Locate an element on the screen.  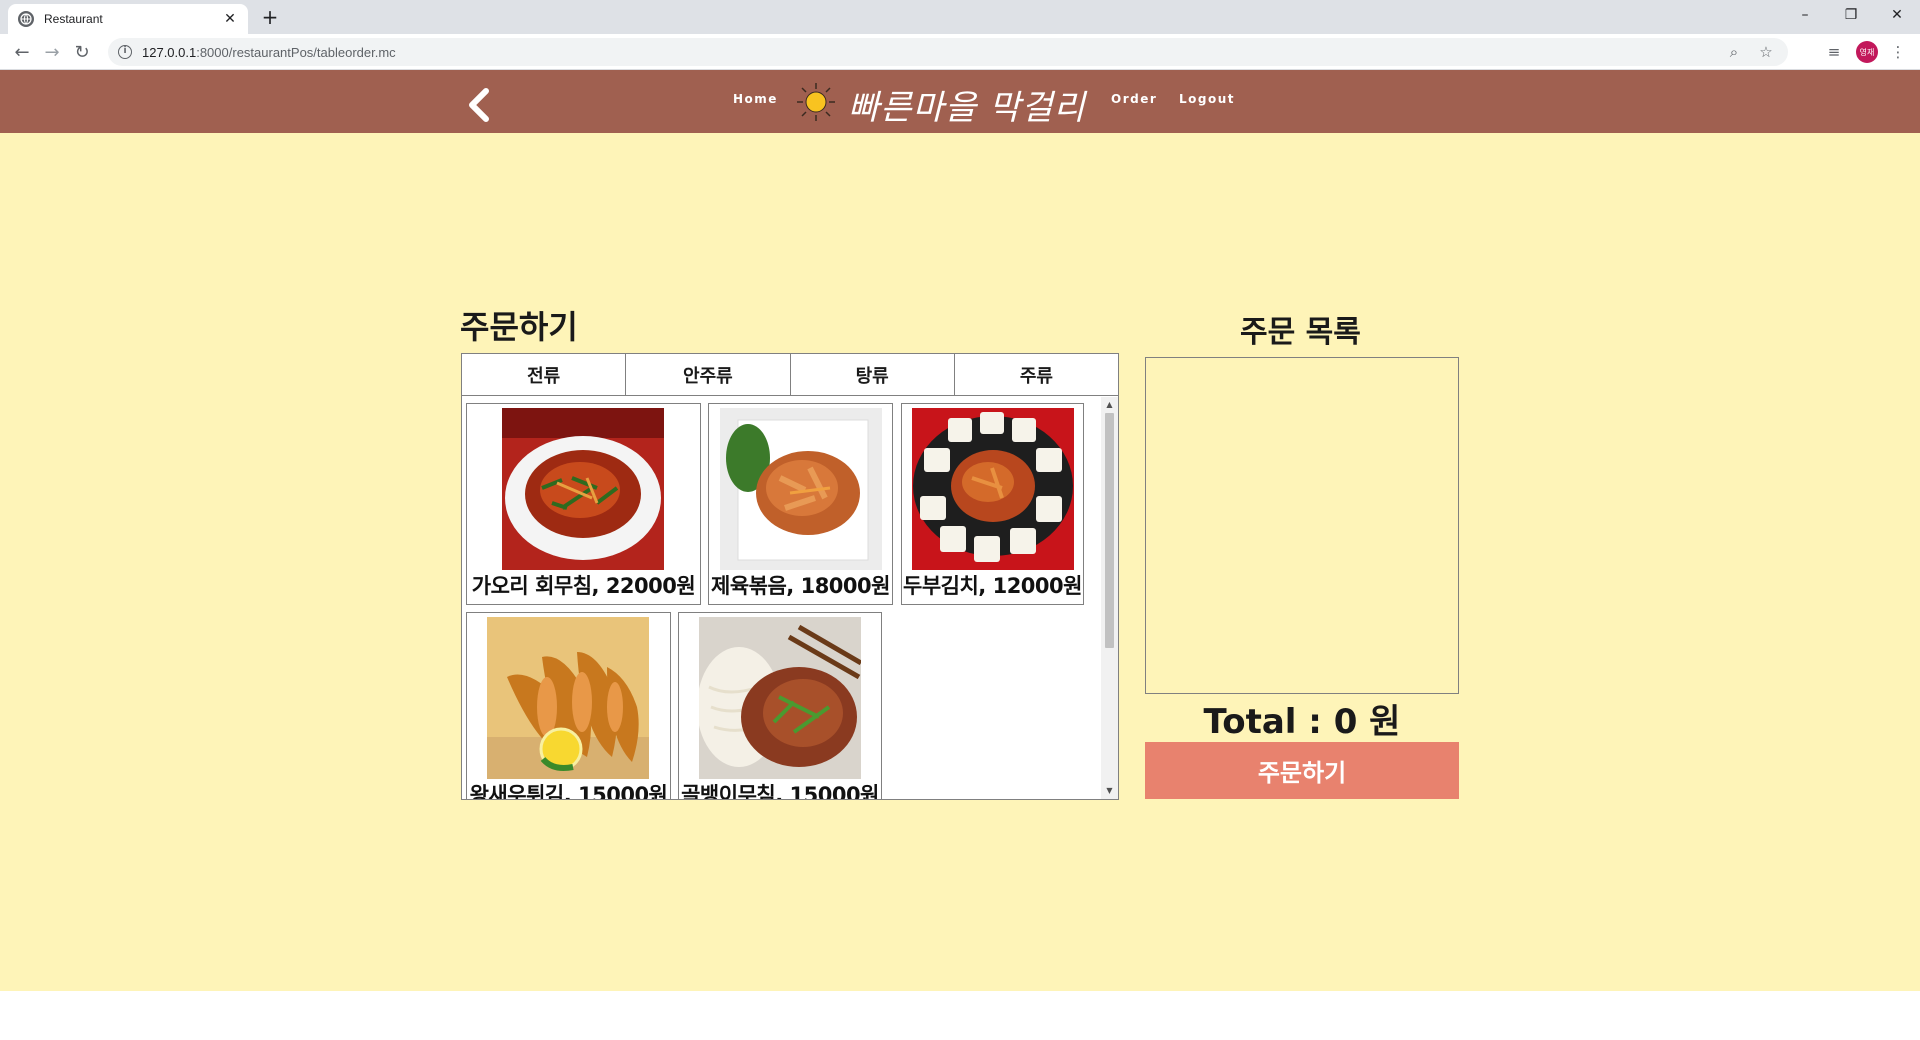
close-window-icon: ✕ is located at coordinates (1897, 15).